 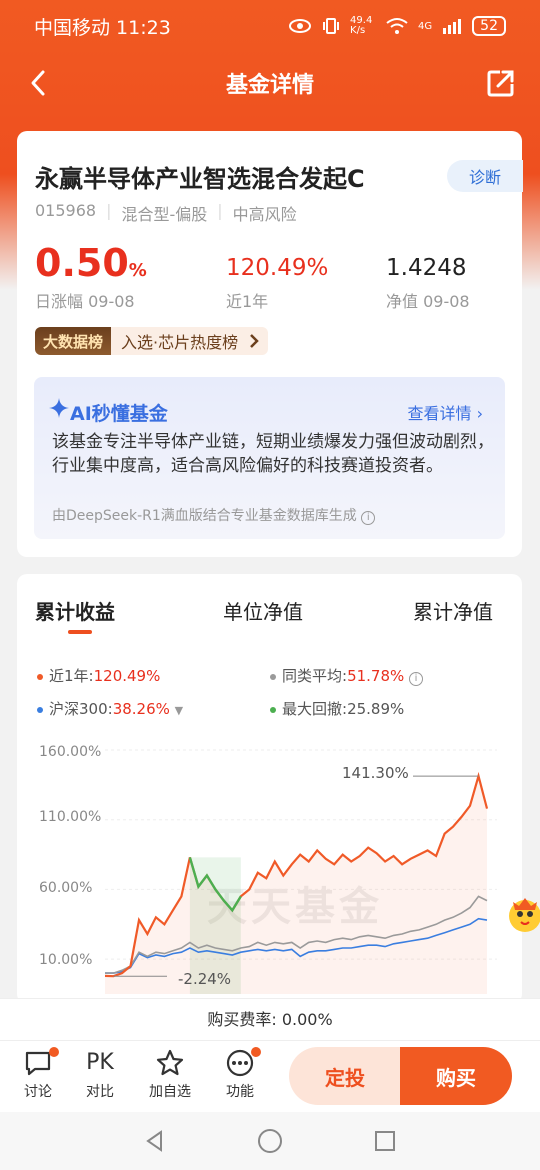 I want to click on mascot-icon, so click(x=521, y=915).